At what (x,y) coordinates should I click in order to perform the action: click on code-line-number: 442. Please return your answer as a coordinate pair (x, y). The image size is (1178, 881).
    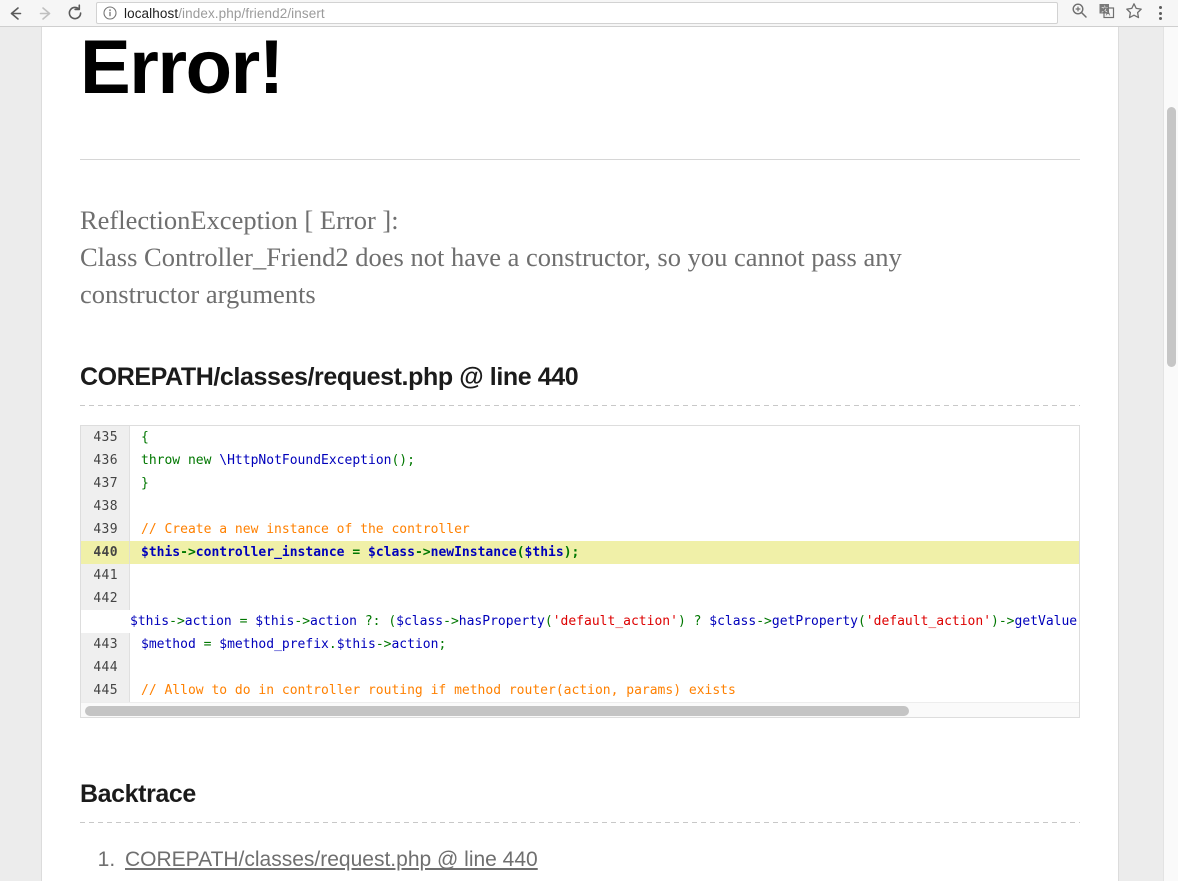
    Looking at the image, I should click on (105, 599).